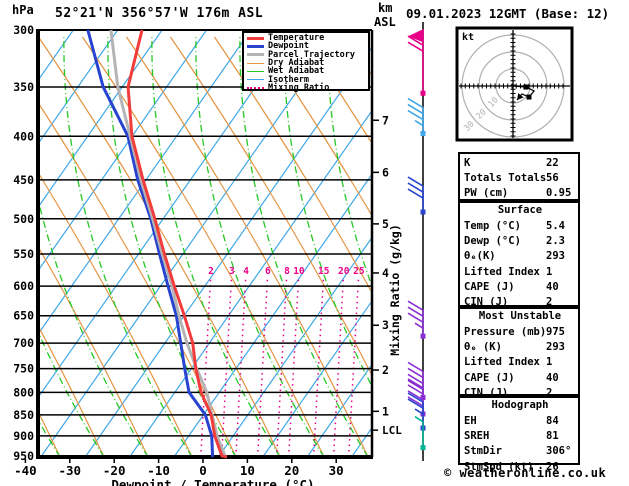 The width and height of the screenshot is (629, 486). What do you see at coordinates (552, 436) in the screenshot?
I see `stat-value: 81` at bounding box center [552, 436].